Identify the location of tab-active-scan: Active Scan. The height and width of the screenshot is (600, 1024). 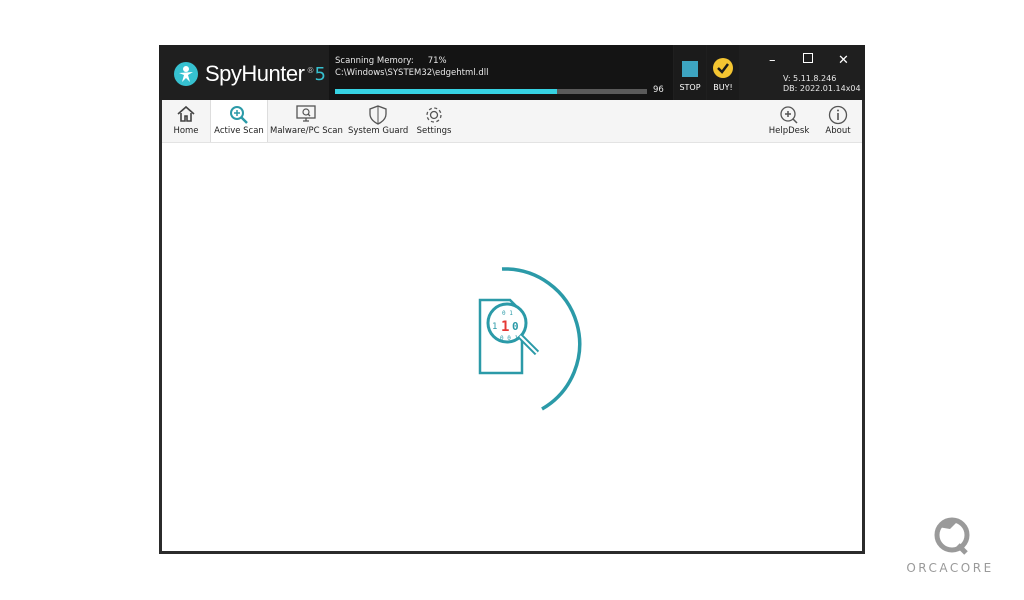
(239, 121).